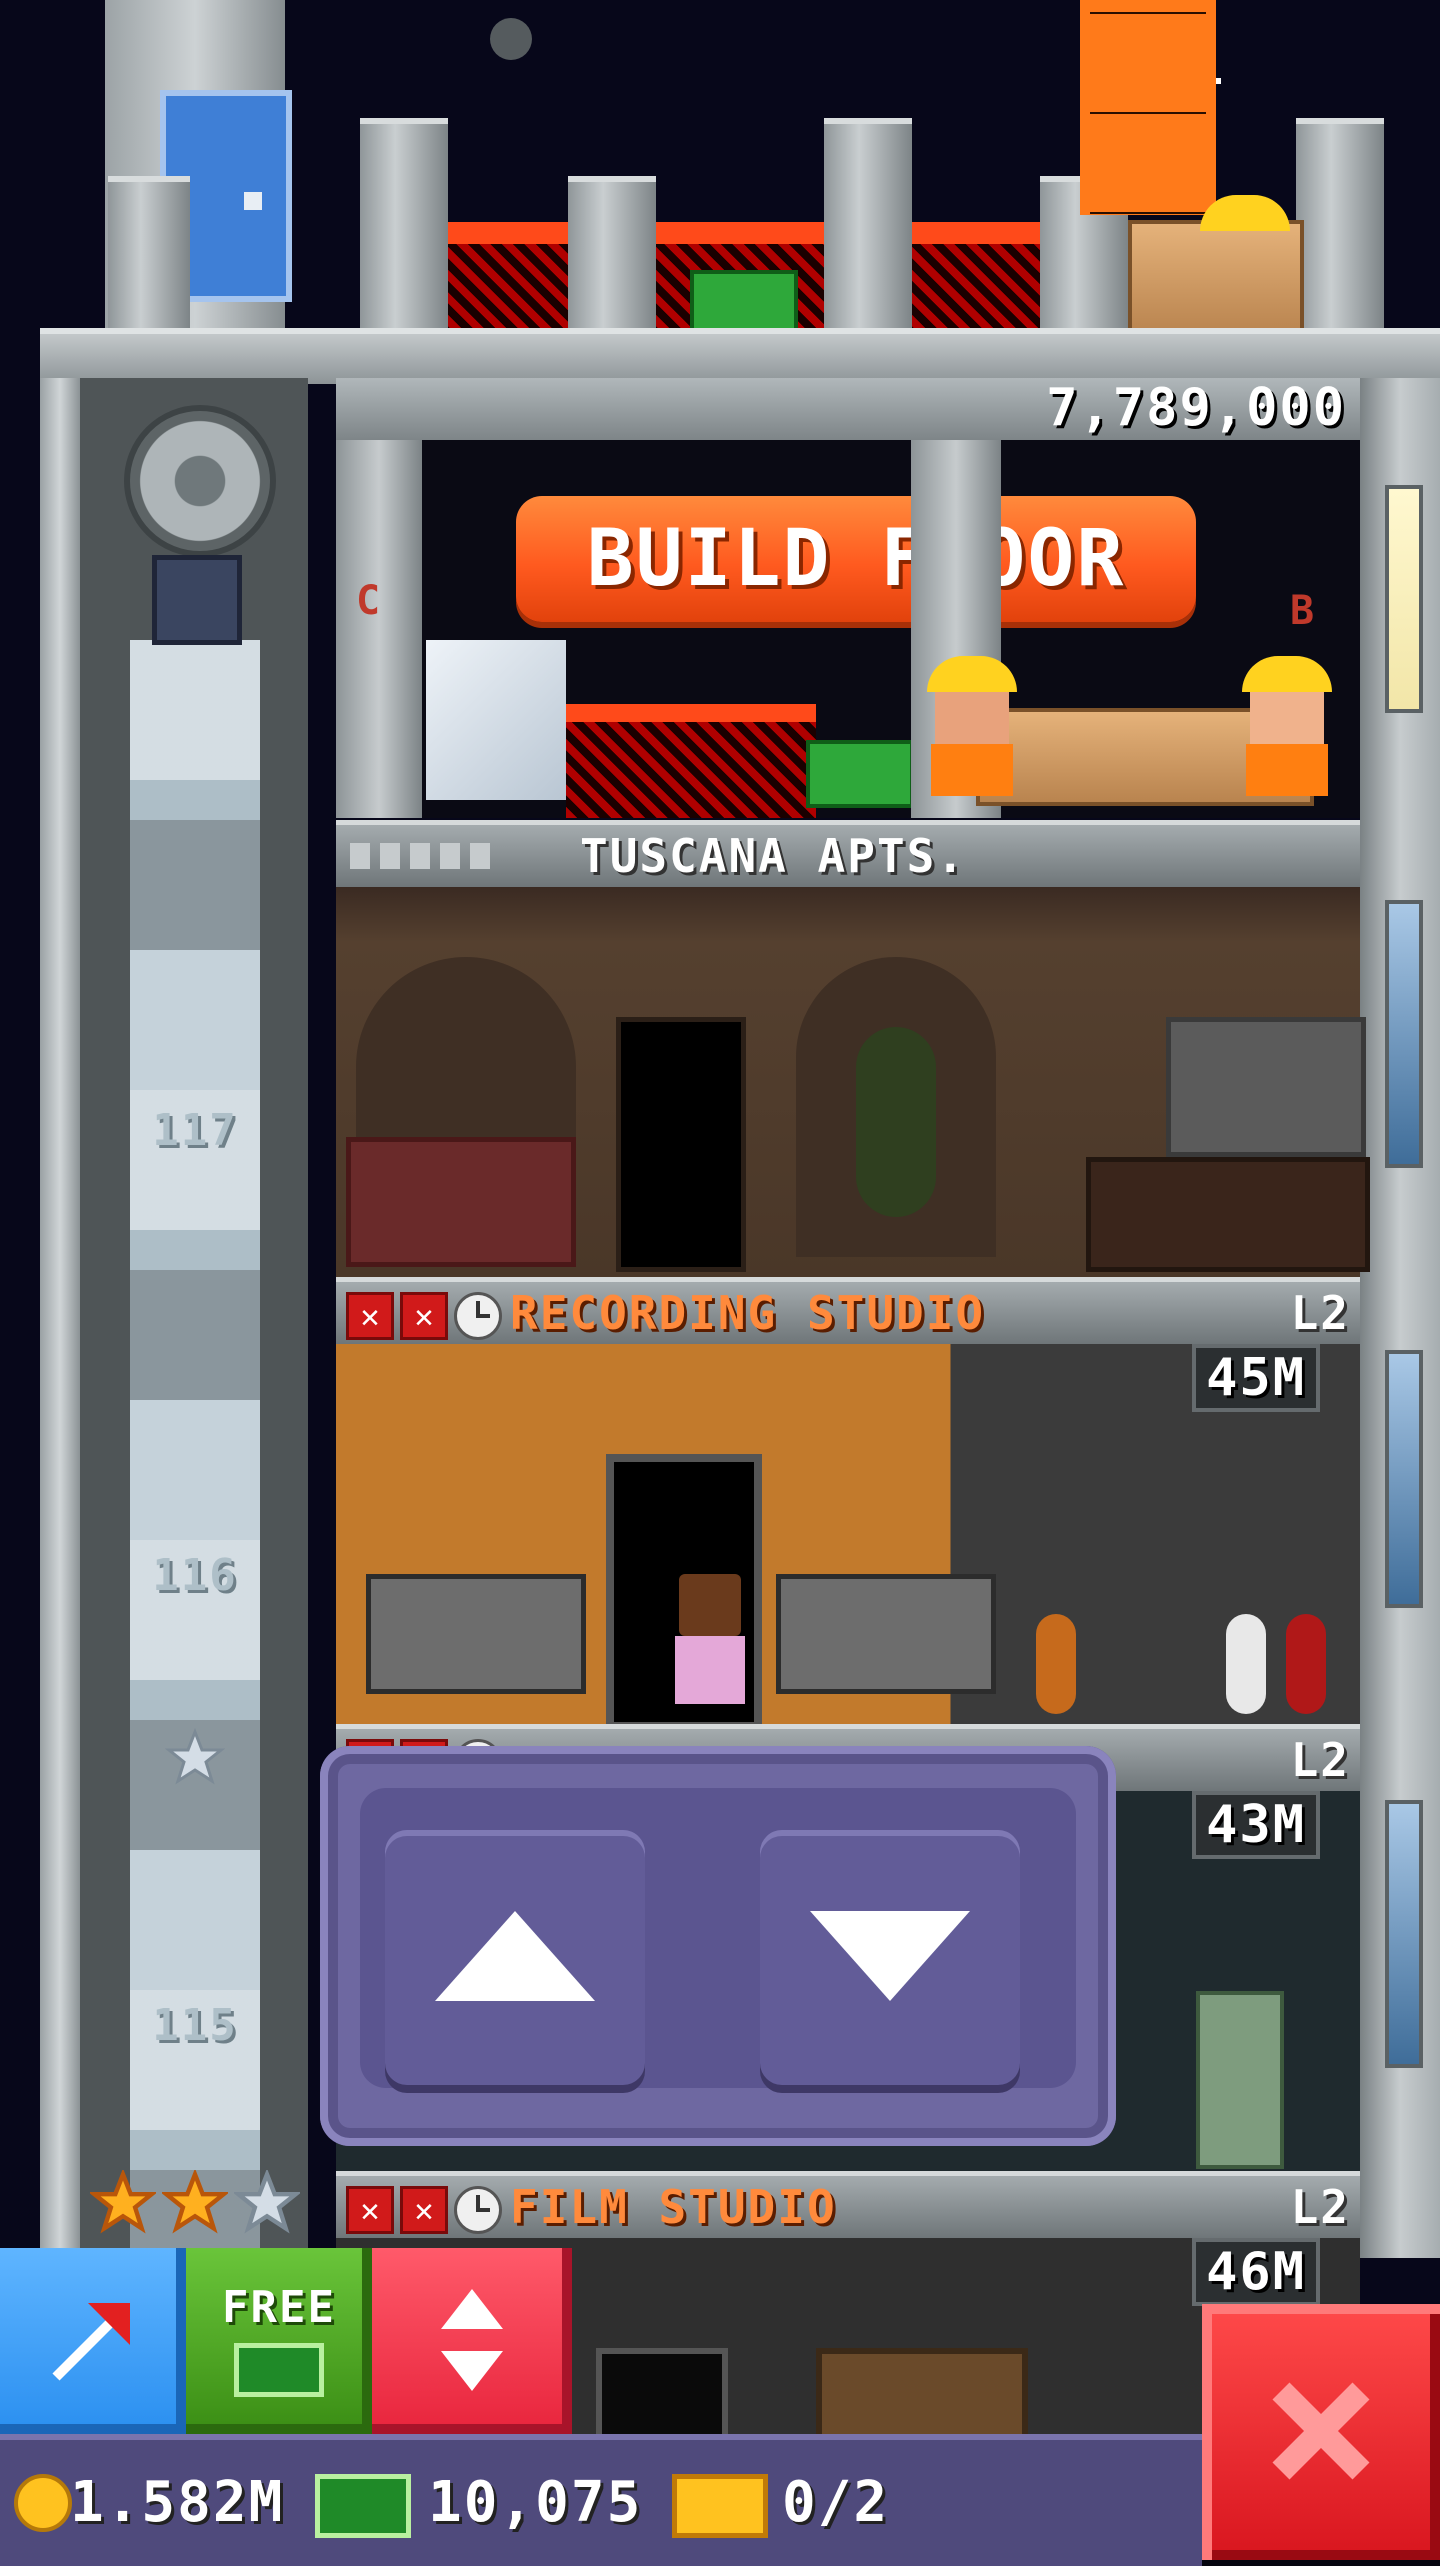 Image resolution: width=1440 pixels, height=2566 pixels. I want to click on free-label: FREE, so click(279, 2307).